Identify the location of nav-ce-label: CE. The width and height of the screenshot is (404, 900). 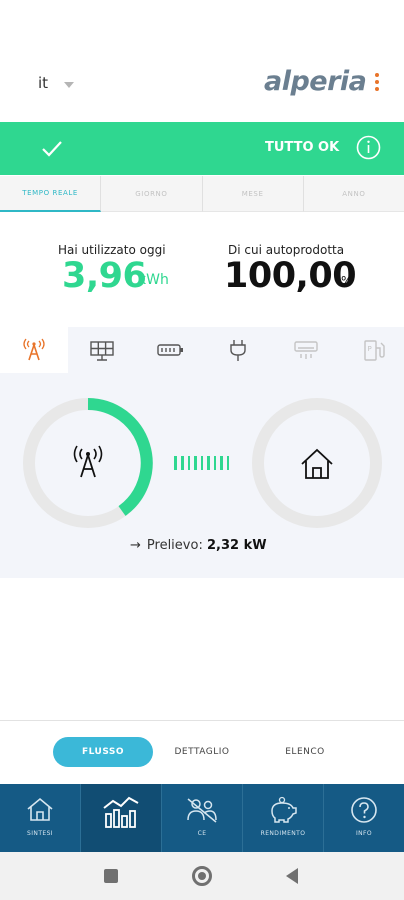
(202, 833).